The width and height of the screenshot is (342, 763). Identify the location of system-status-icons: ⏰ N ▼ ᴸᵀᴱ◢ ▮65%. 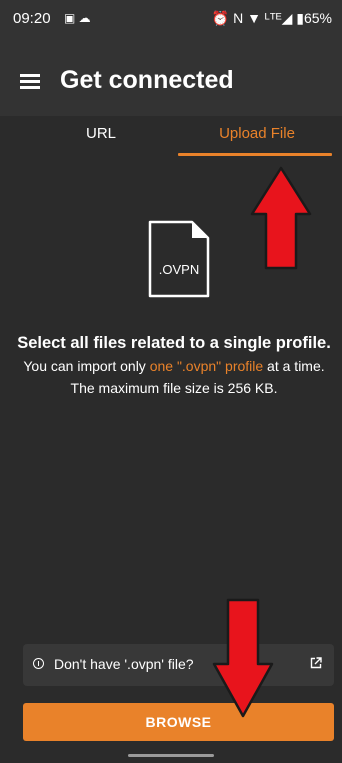
(272, 18).